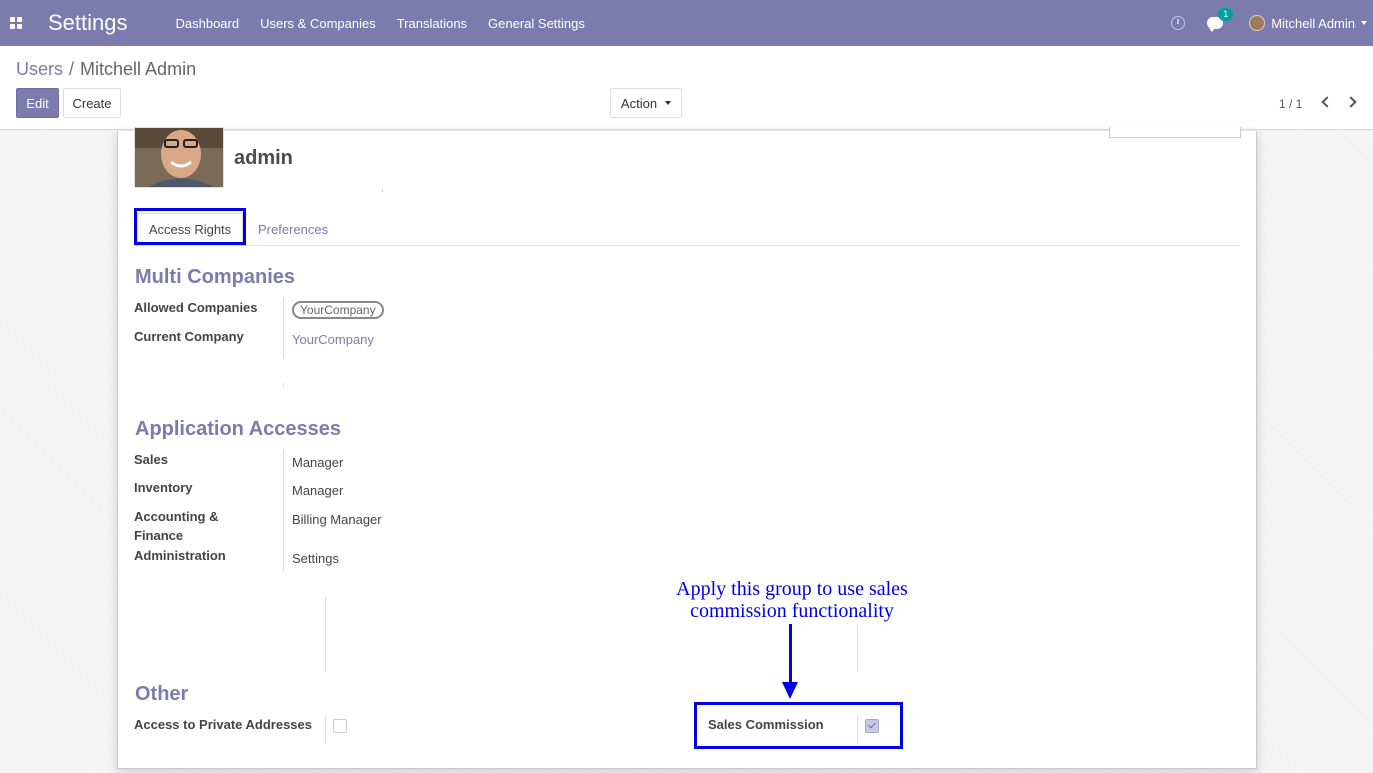 The width and height of the screenshot is (1373, 773). Describe the element at coordinates (315, 558) in the screenshot. I see `administration-value: Settings` at that location.